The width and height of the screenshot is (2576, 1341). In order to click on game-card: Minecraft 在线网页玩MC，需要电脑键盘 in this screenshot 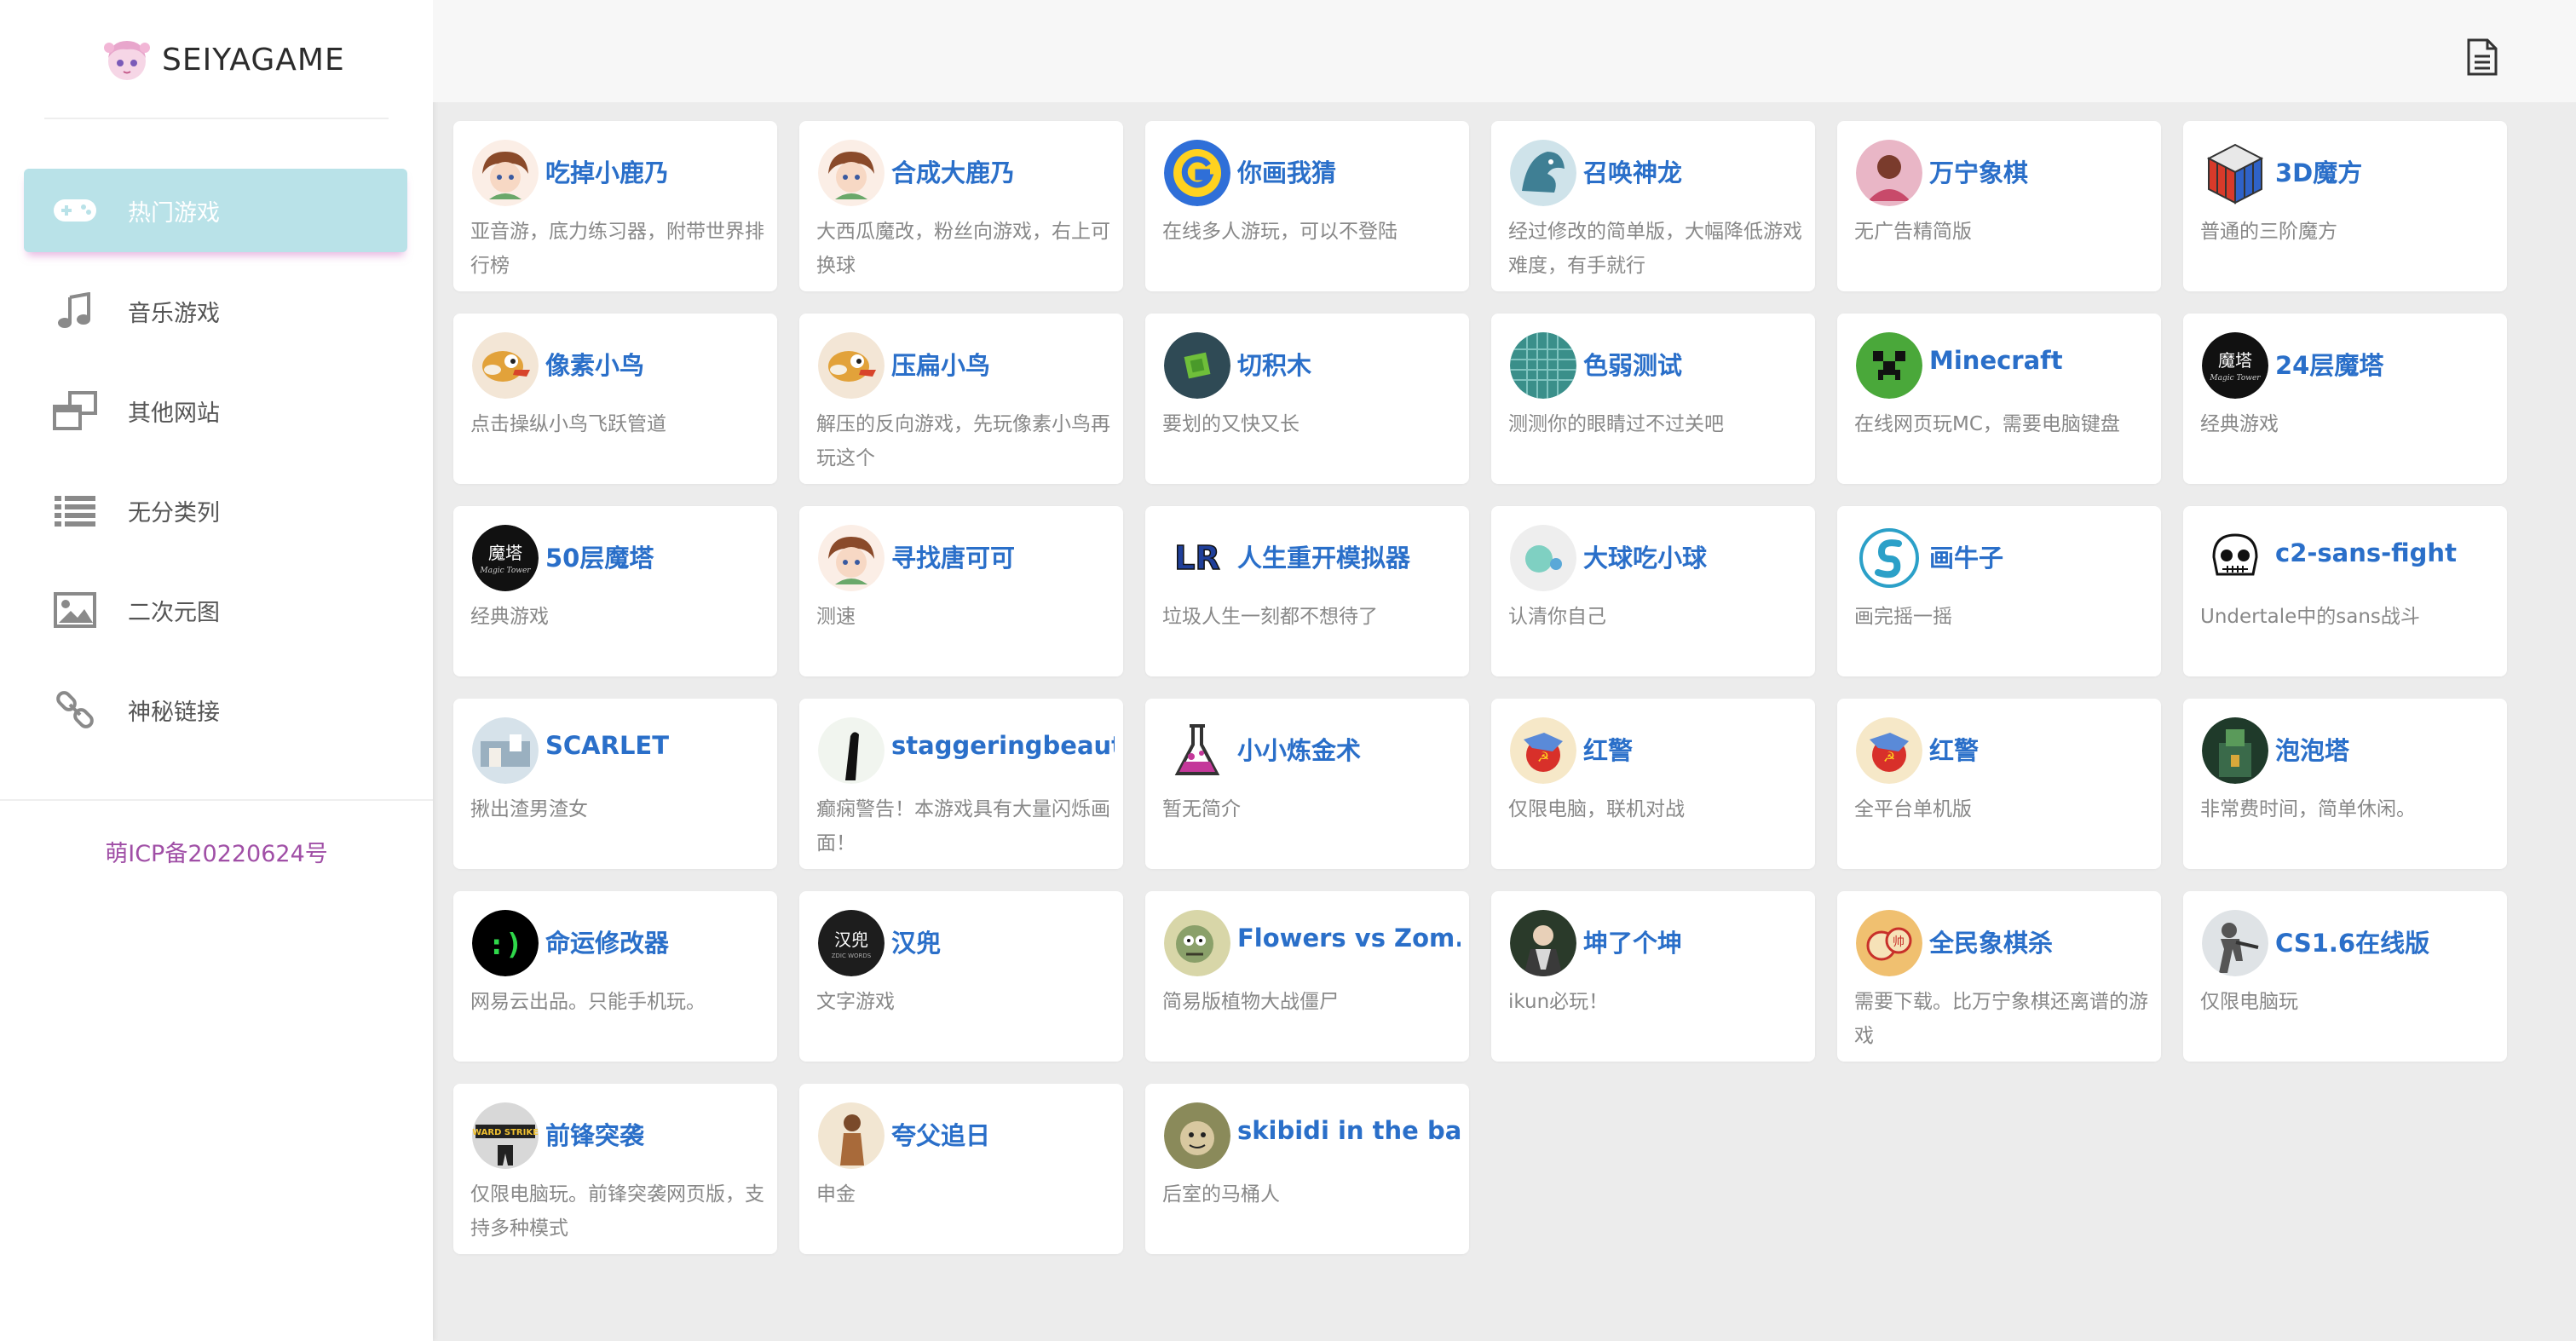, I will do `click(1999, 399)`.